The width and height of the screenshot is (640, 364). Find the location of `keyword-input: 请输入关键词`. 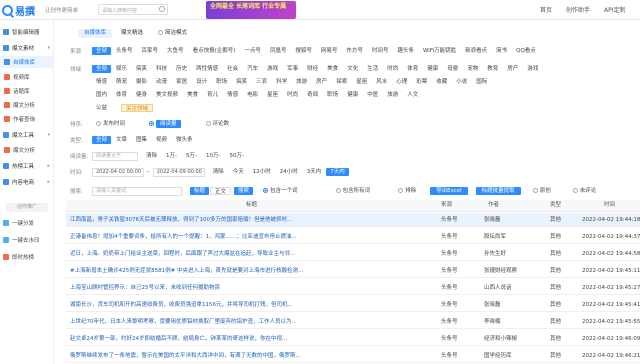

keyword-input: 请输入关键词 is located at coordinates (137, 191).